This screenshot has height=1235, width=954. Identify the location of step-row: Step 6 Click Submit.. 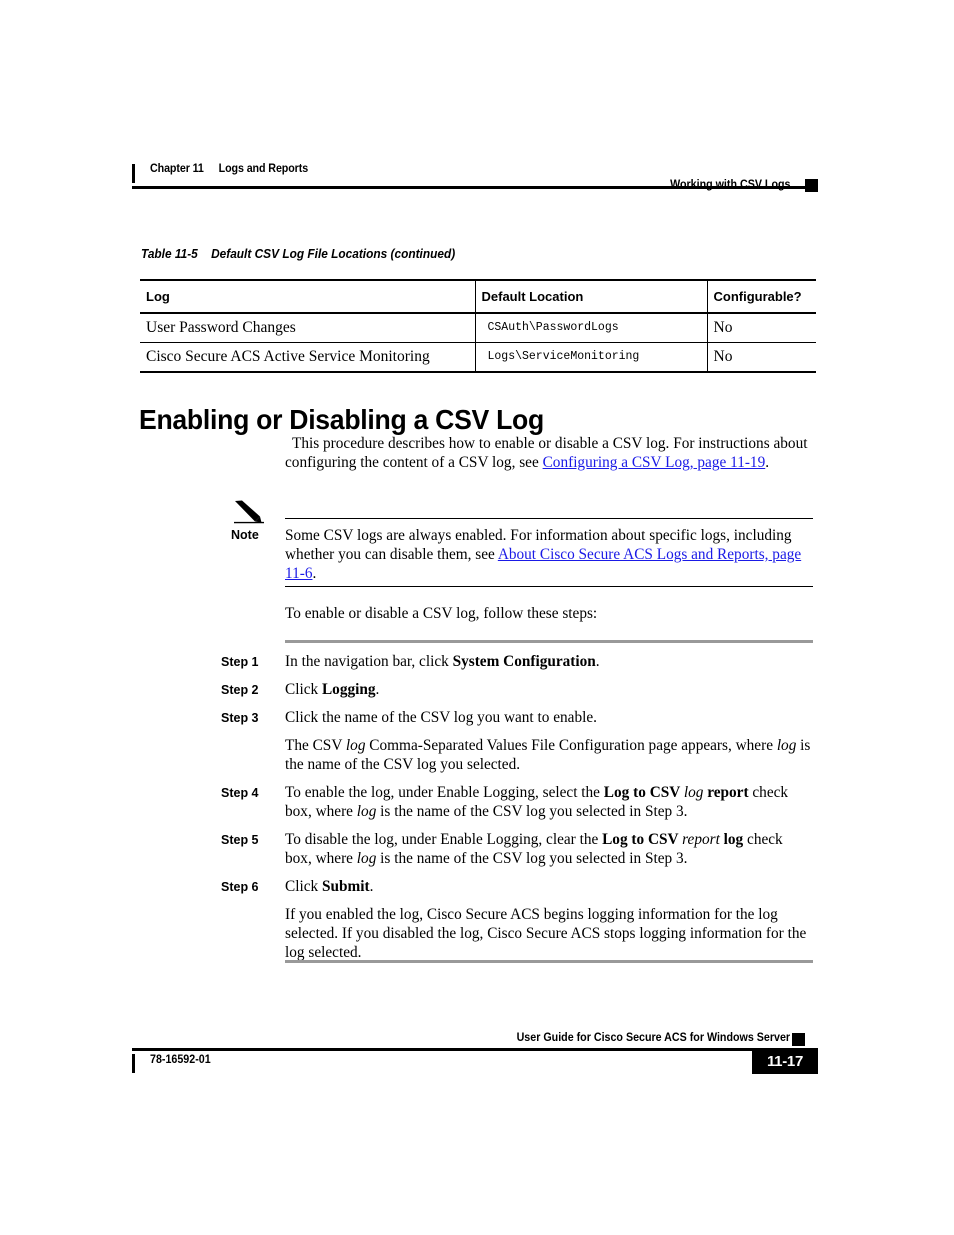
(517, 886).